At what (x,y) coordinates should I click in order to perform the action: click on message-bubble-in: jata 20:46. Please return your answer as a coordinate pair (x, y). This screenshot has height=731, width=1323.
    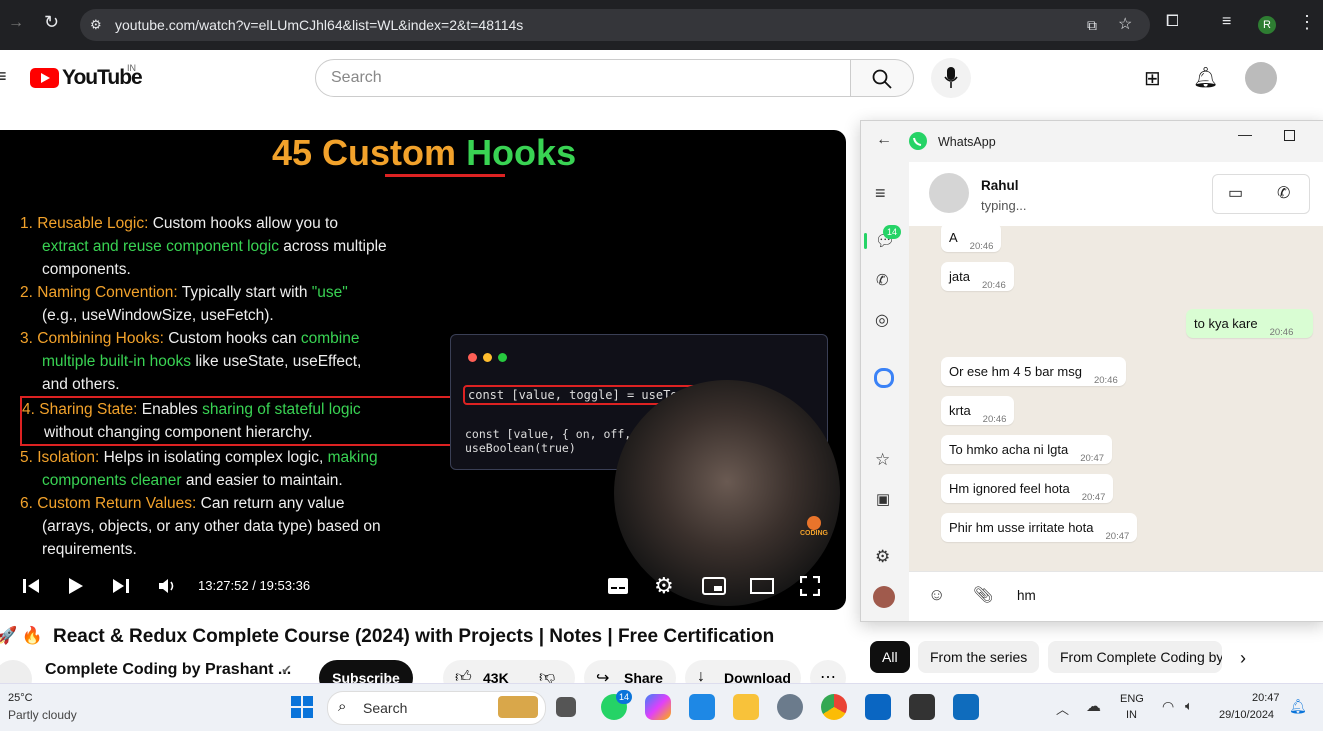
    Looking at the image, I should click on (977, 276).